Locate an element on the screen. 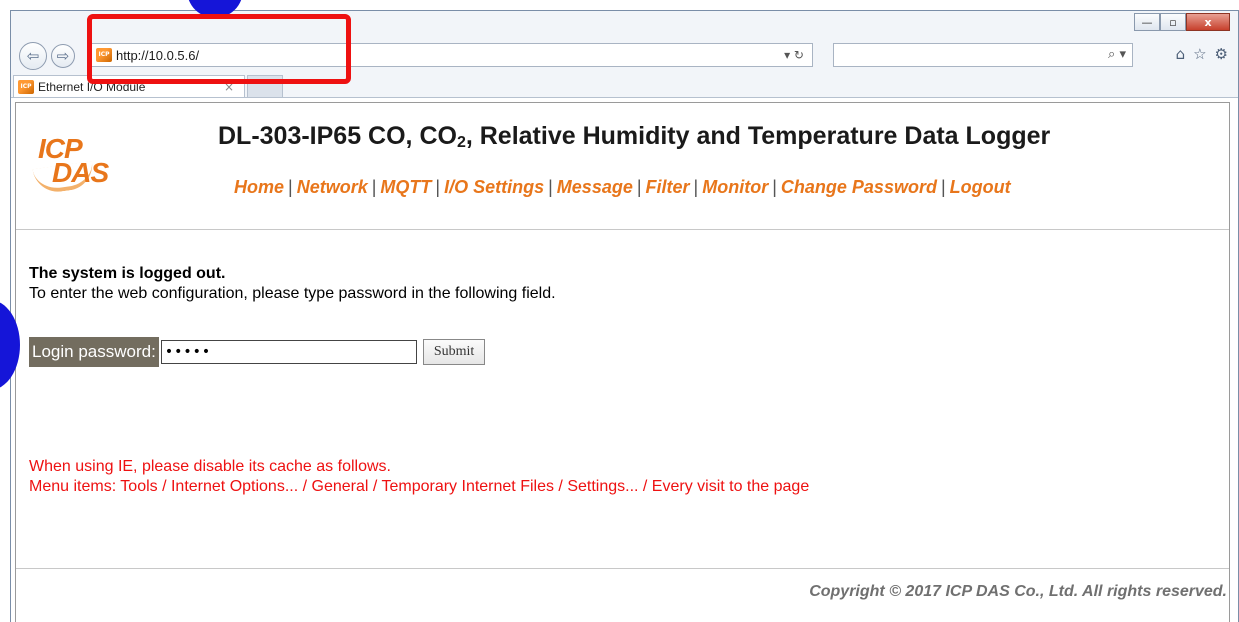 The width and height of the screenshot is (1239, 622). menu-io-settings: I/O Settings is located at coordinates (494, 187).